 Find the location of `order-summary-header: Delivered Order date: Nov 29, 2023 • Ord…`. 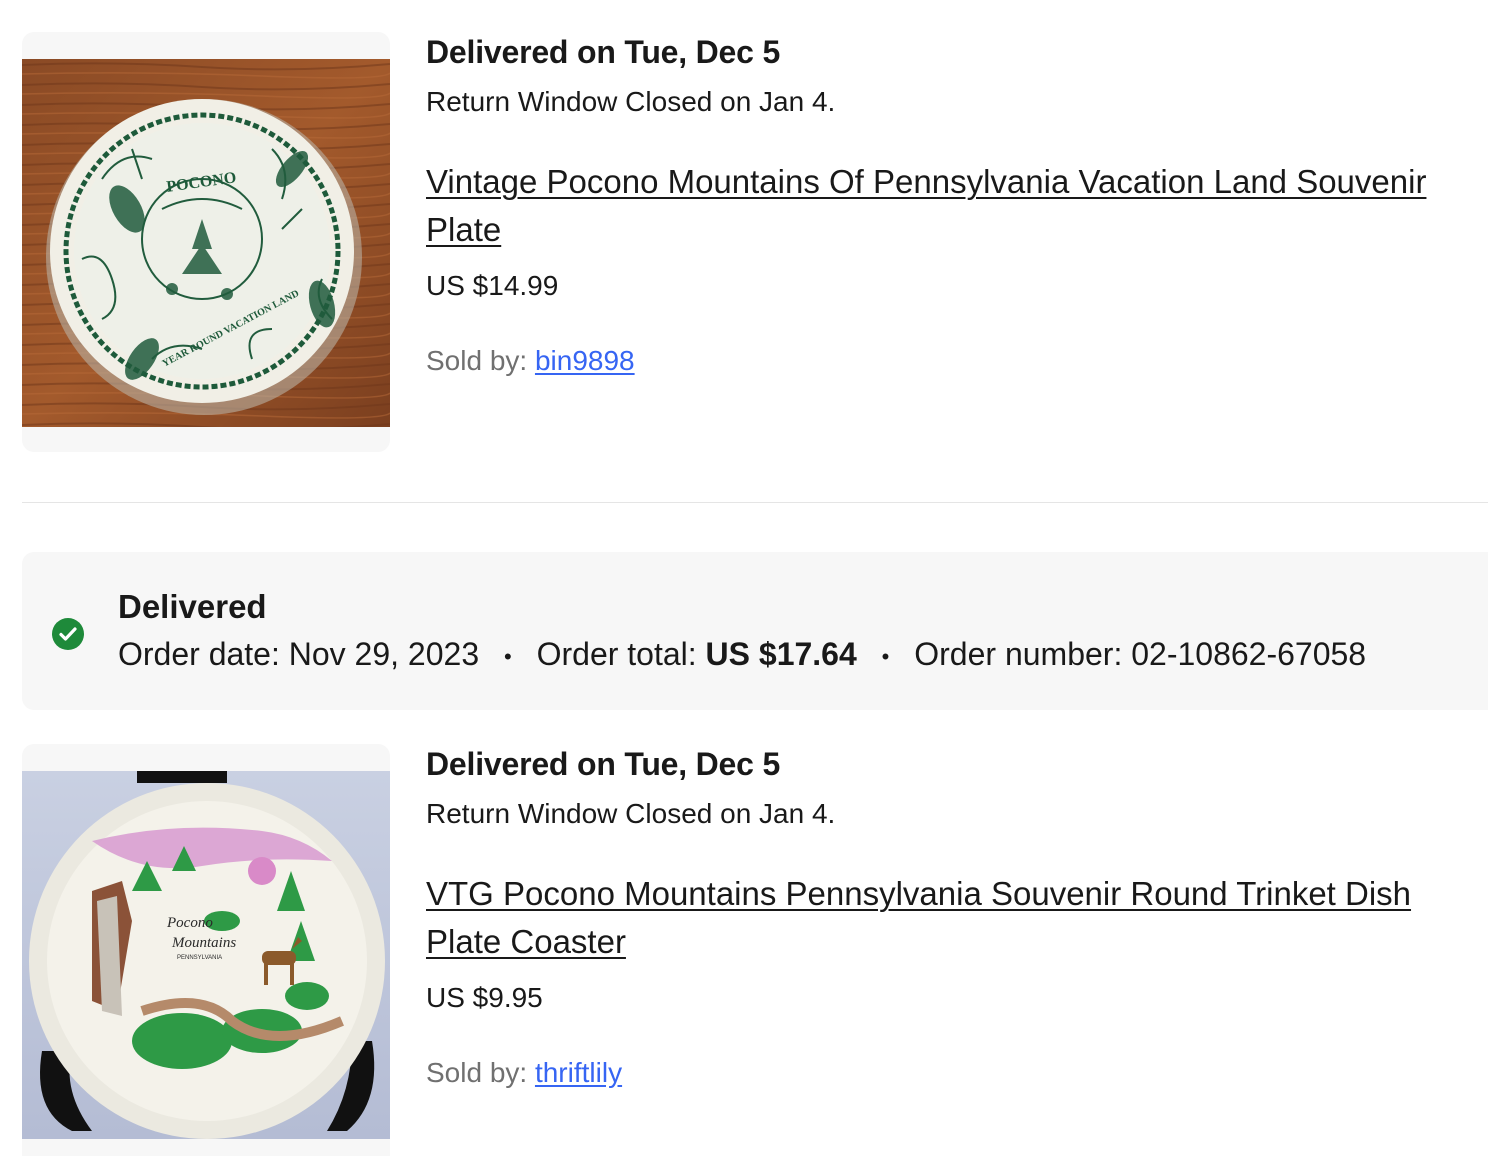

order-summary-header: Delivered Order date: Nov 29, 2023 • Ord… is located at coordinates (755, 631).